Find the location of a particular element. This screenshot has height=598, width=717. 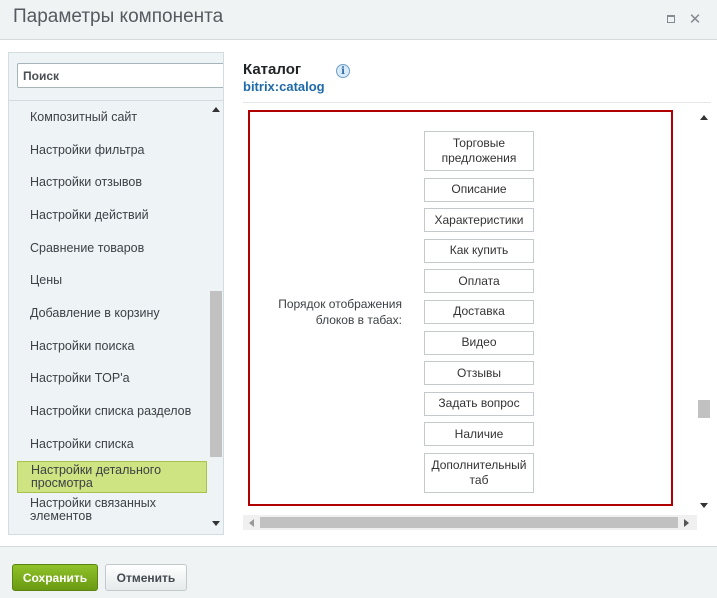

sidebar-item: Настройки TOP'а is located at coordinates (112, 379).